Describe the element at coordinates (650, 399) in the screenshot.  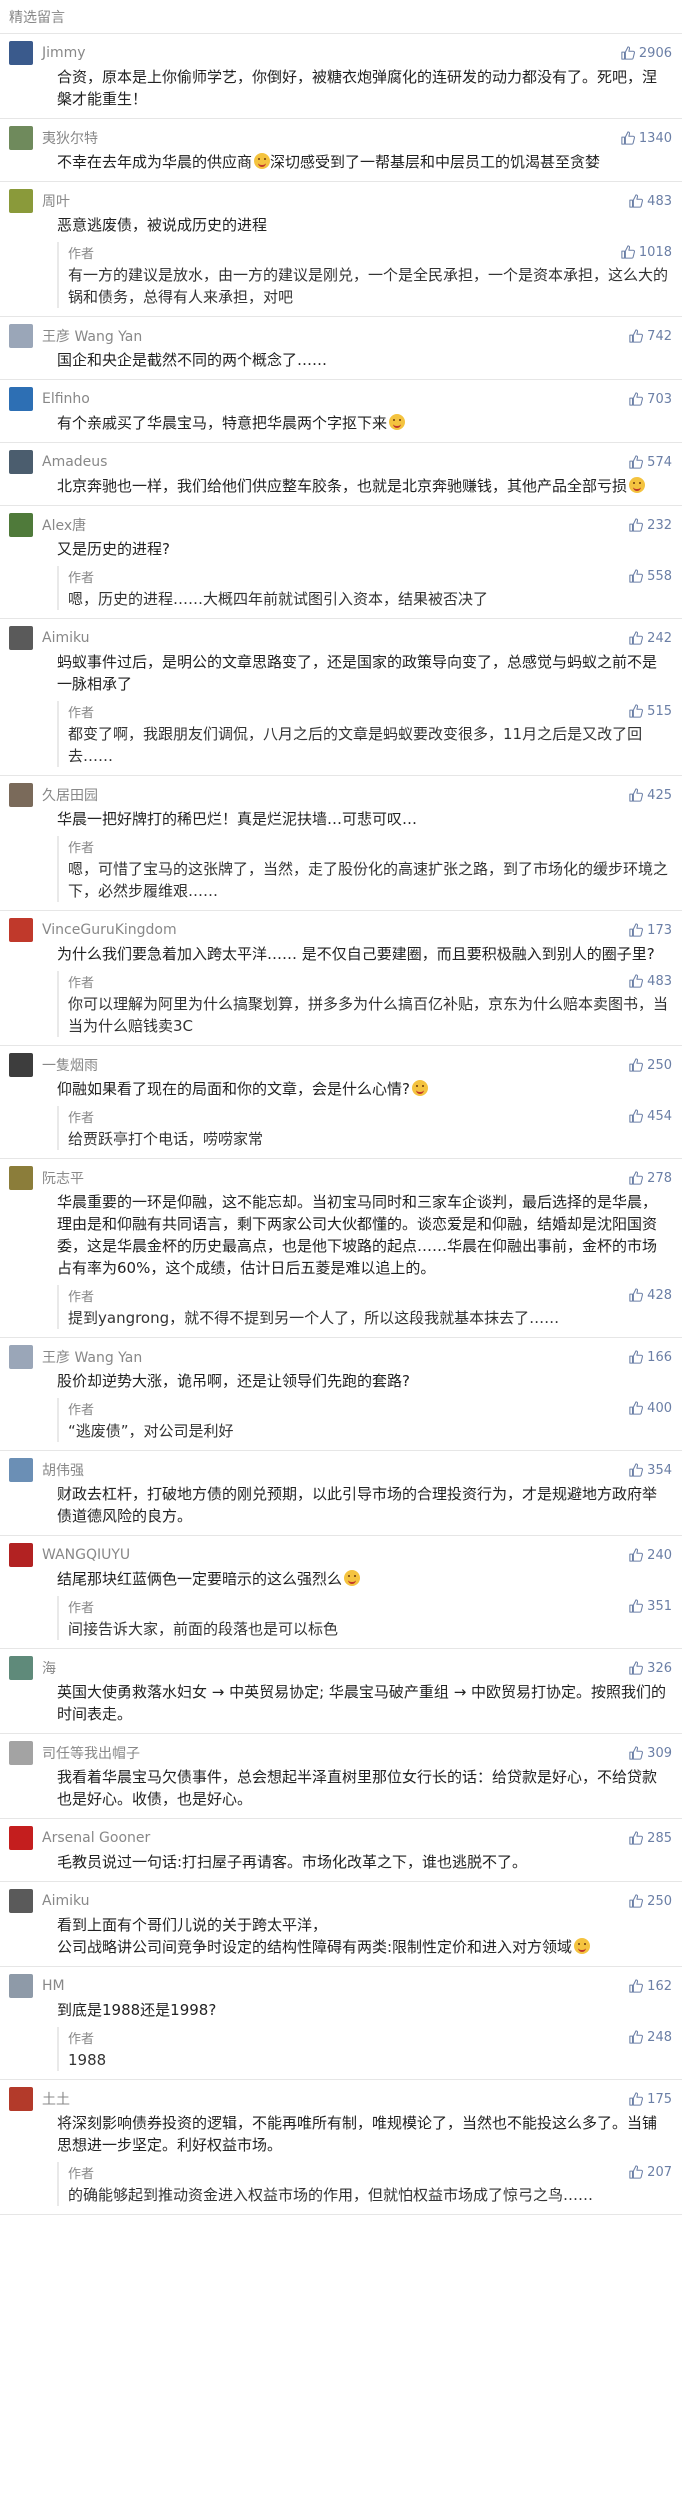
I see `like-button: 703` at that location.